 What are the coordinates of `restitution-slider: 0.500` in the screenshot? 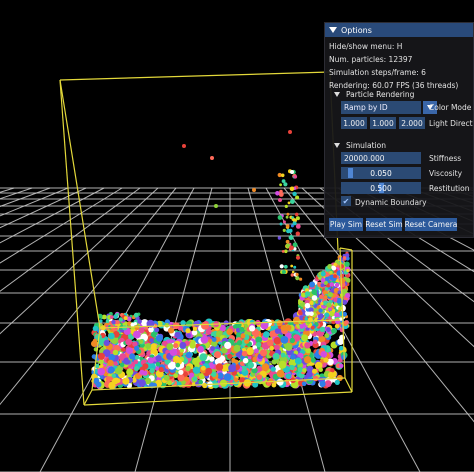 It's located at (381, 188).